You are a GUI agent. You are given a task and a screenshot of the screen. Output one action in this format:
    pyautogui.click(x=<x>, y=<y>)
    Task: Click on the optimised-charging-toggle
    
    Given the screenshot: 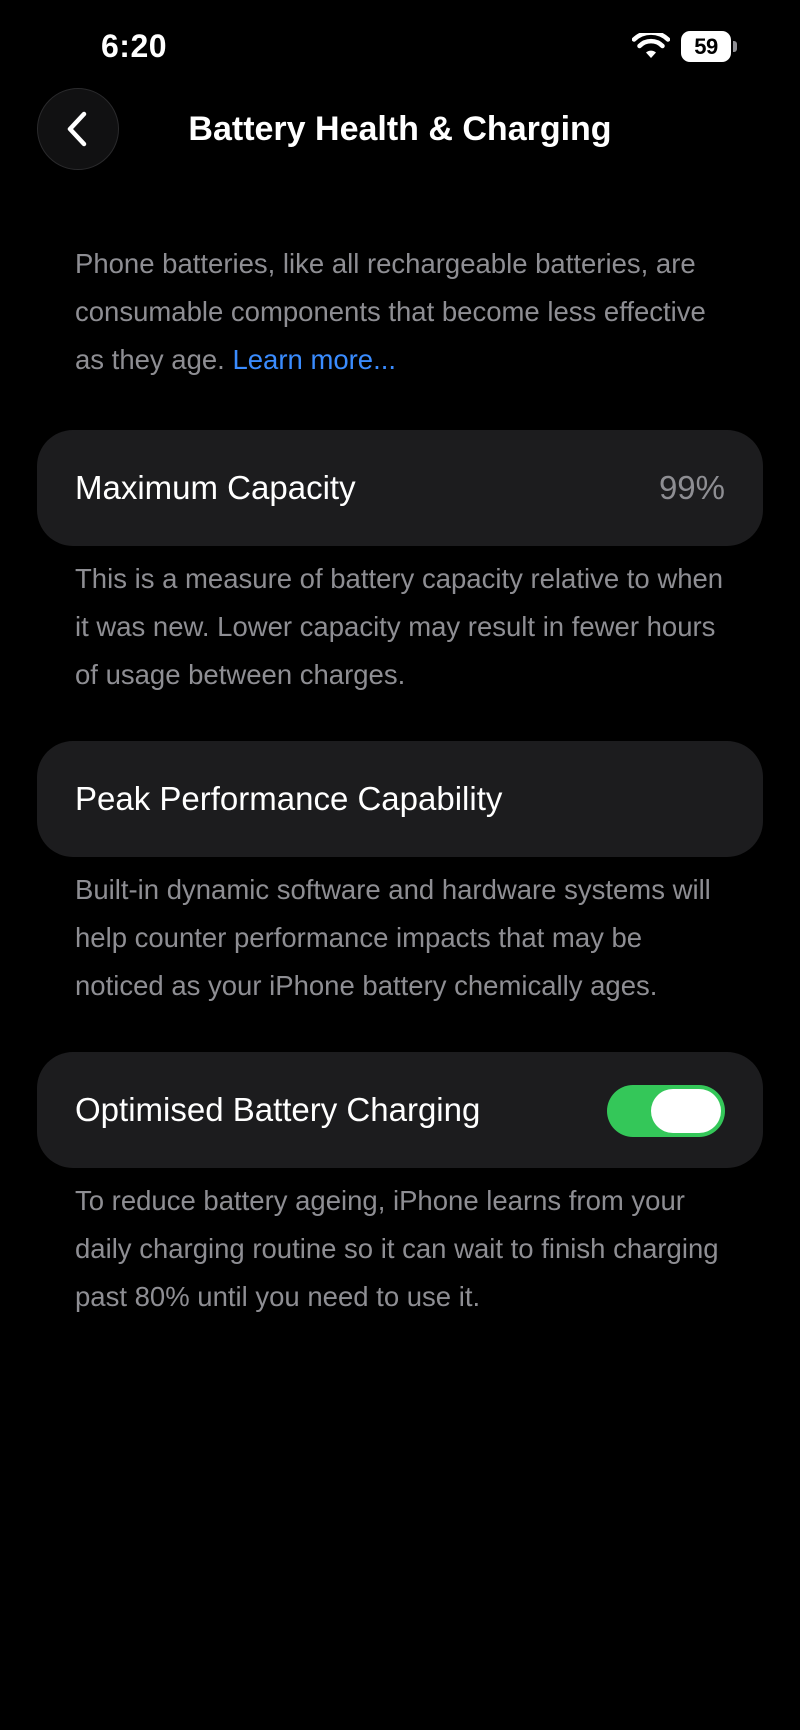 What is the action you would take?
    pyautogui.click(x=666, y=1111)
    